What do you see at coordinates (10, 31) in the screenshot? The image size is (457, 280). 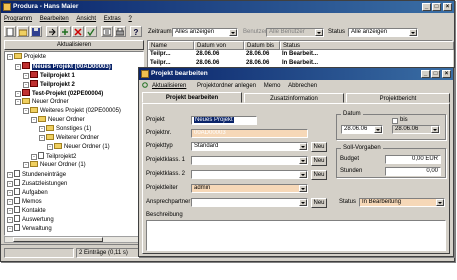 I see `new-icon` at bounding box center [10, 31].